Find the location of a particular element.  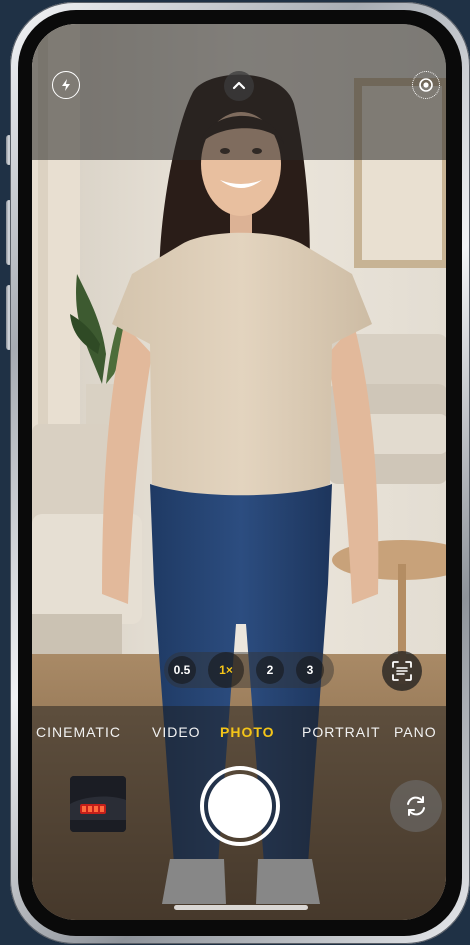

camera-mode-selector: CINEMATIC VIDEO PHOTO PORTRAIT PANO is located at coordinates (239, 736).